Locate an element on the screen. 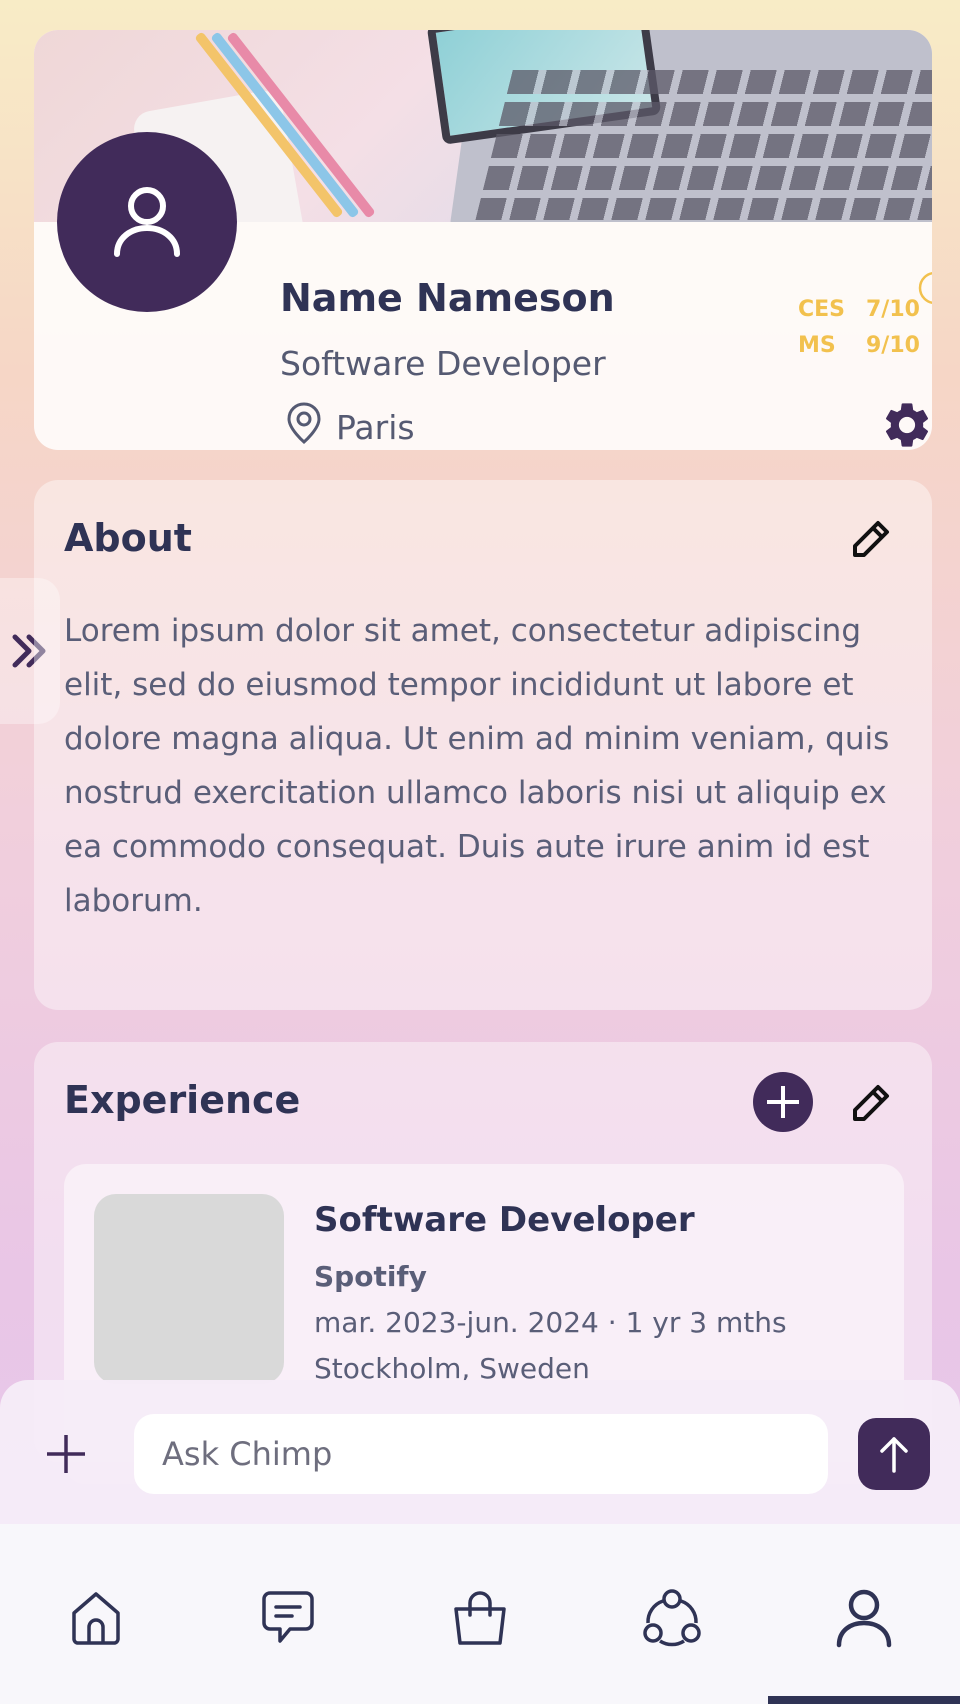 The height and width of the screenshot is (1704, 960). profile-name: Name Nameson is located at coordinates (447, 298).